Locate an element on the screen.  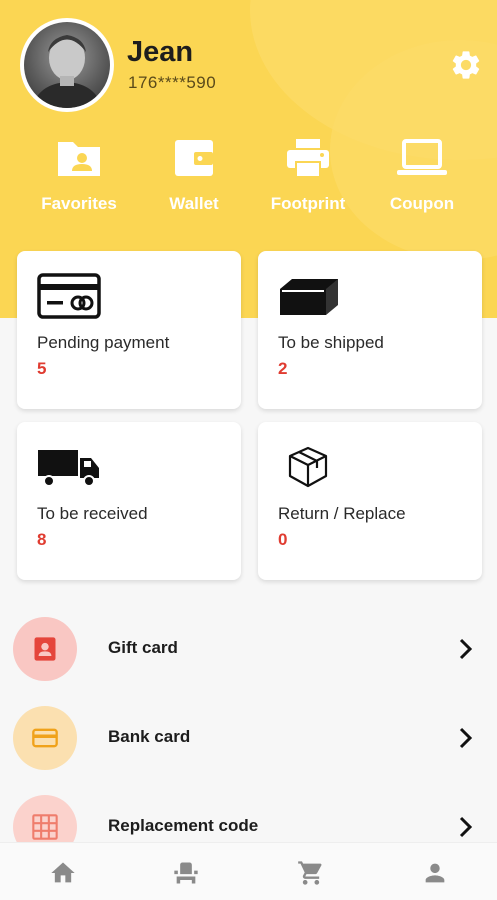
quick-coupon: Coupon is located at coordinates (422, 176).